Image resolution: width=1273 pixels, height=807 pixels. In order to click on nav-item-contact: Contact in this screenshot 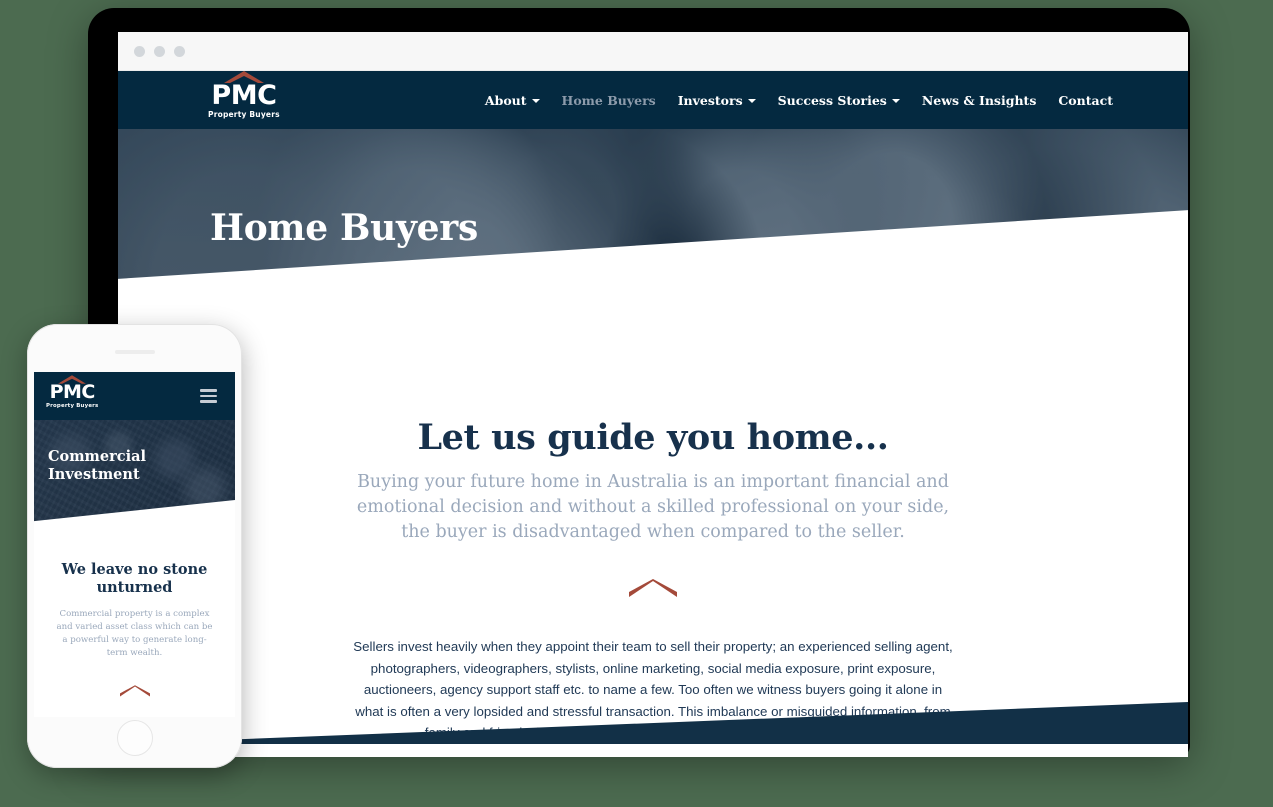, I will do `click(1085, 100)`.